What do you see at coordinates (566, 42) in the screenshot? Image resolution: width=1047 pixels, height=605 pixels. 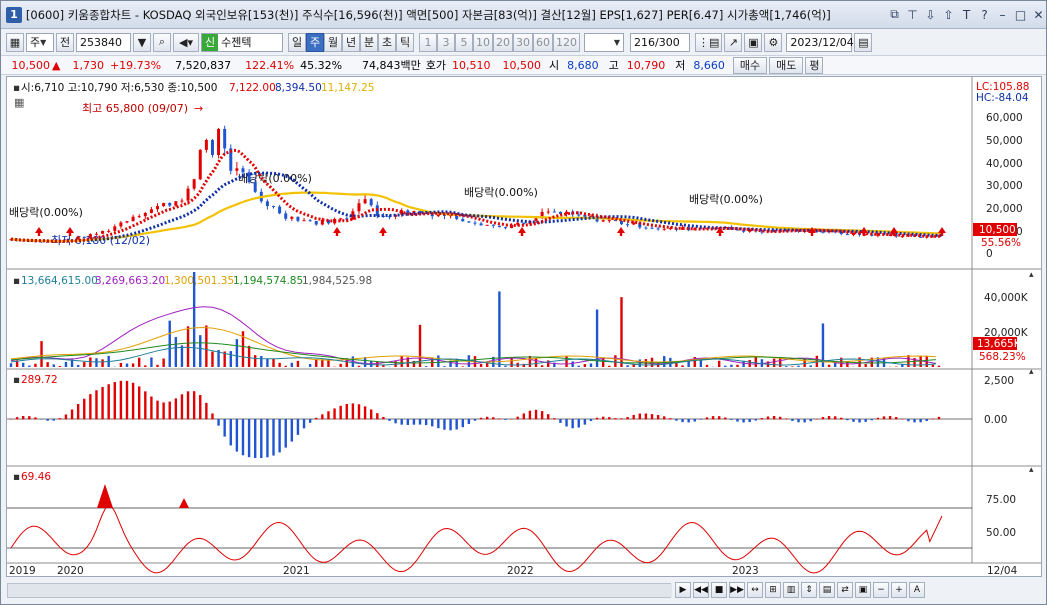 I see `interval-120: 120` at bounding box center [566, 42].